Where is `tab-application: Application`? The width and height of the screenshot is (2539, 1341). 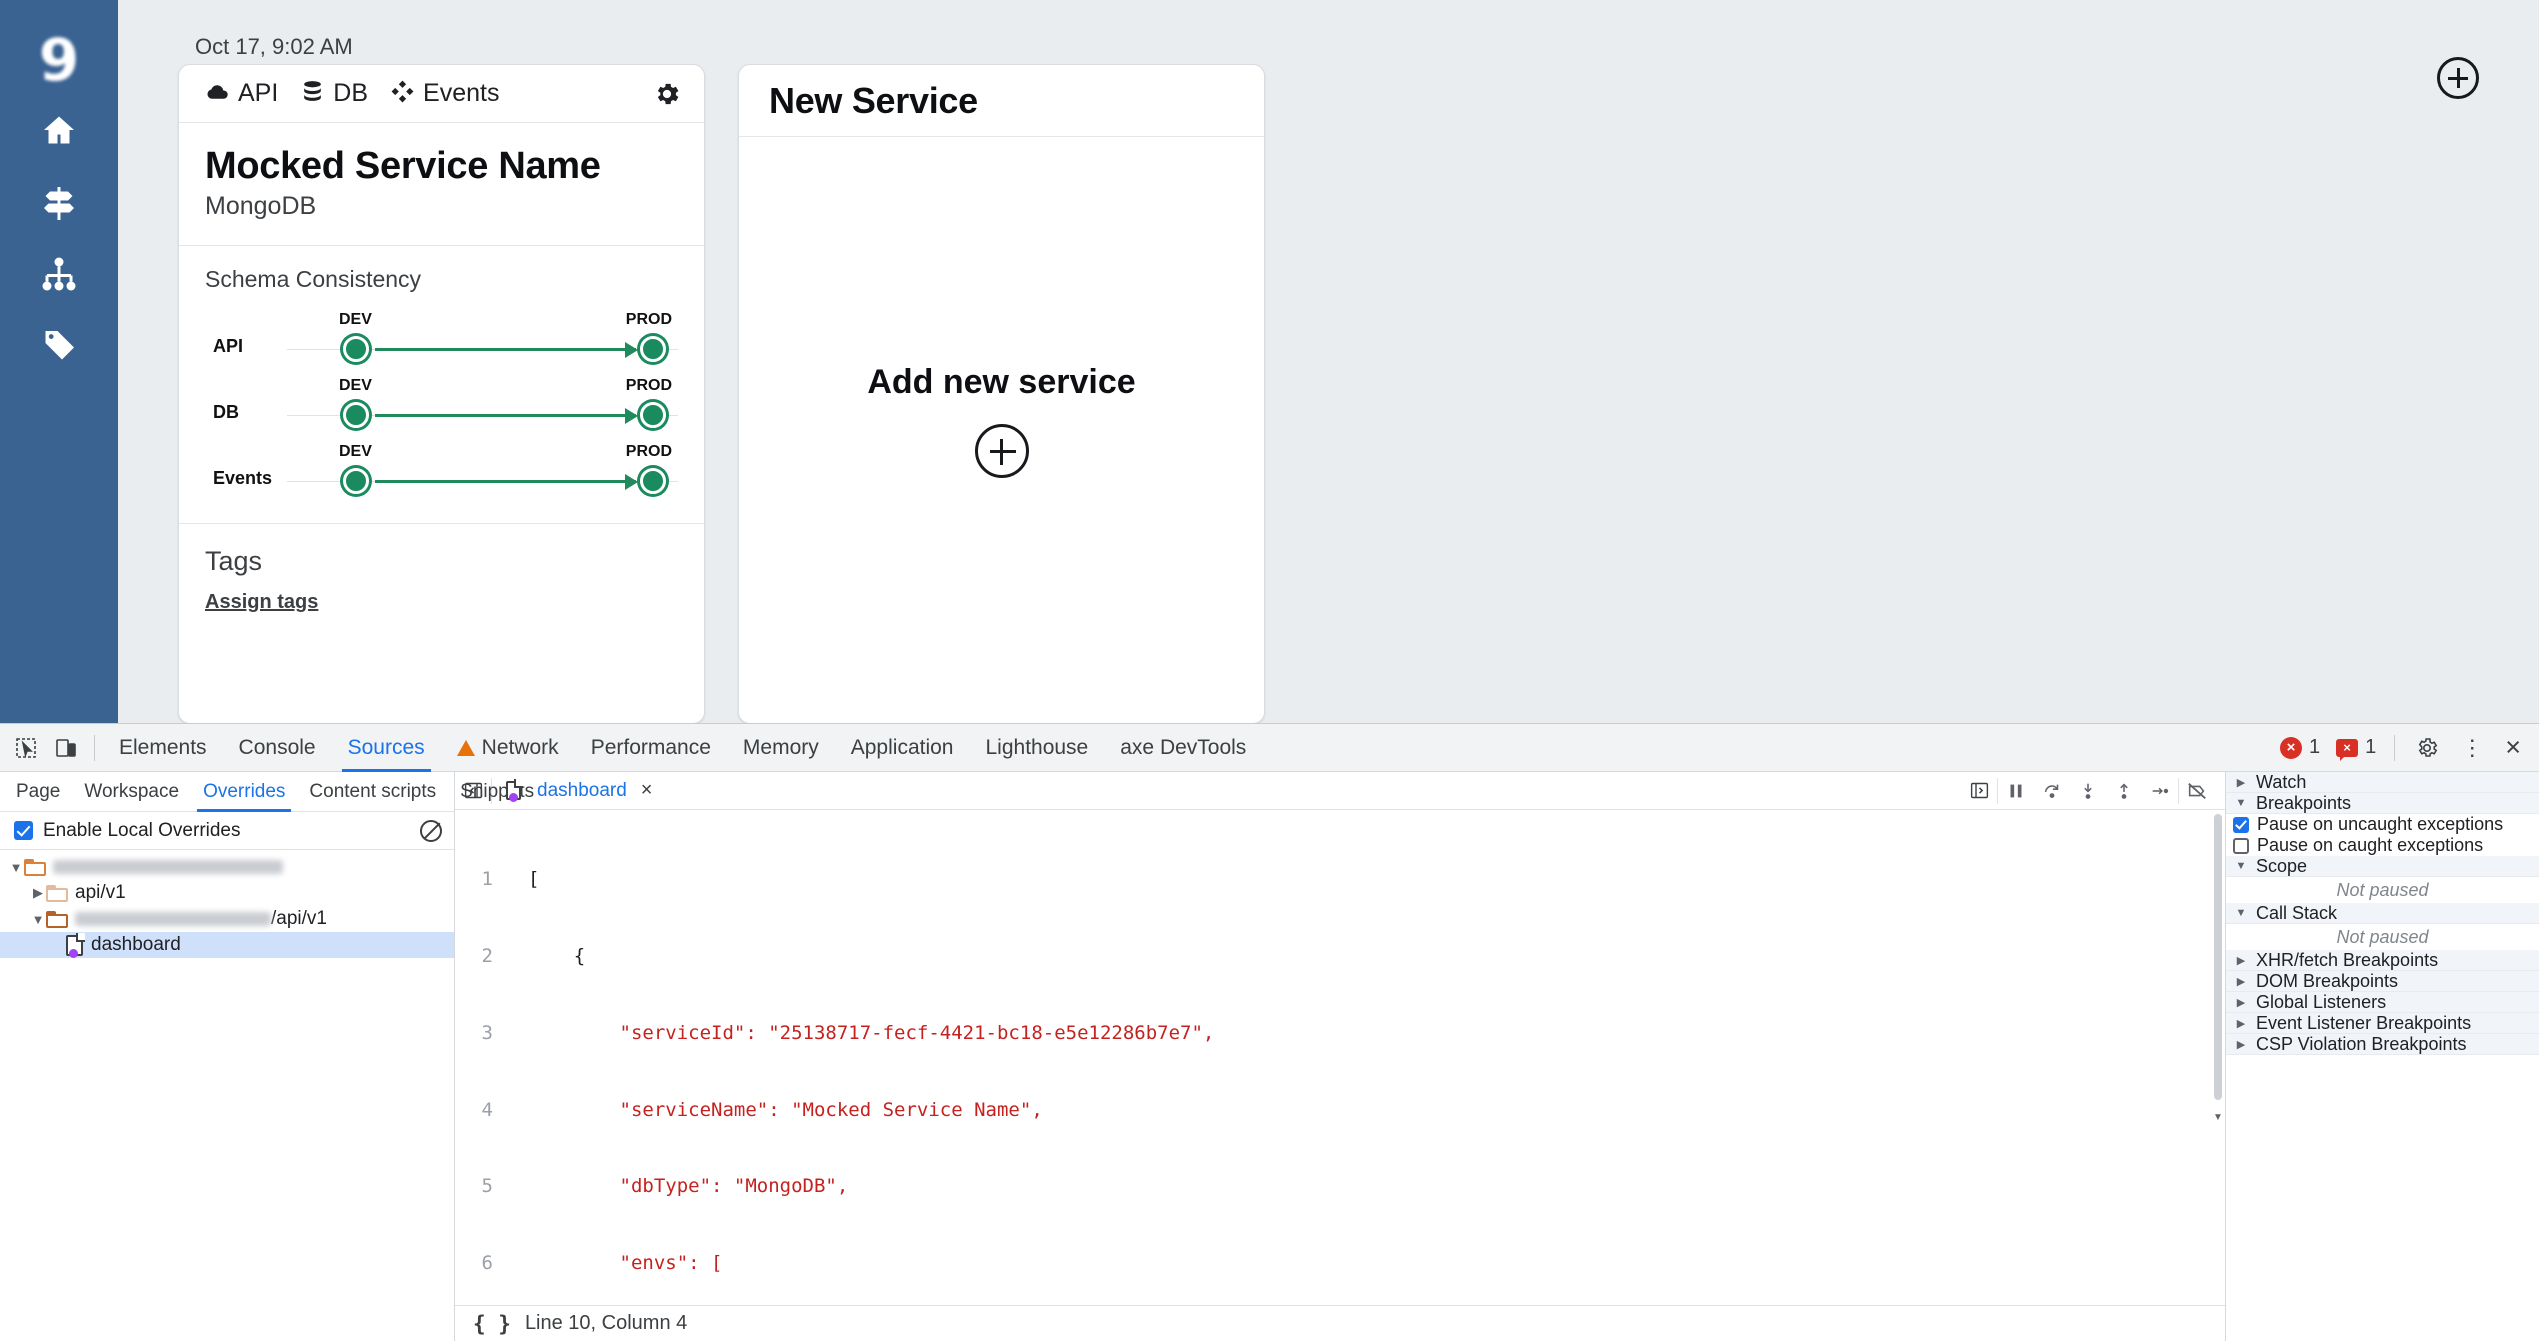 tab-application: Application is located at coordinates (902, 748).